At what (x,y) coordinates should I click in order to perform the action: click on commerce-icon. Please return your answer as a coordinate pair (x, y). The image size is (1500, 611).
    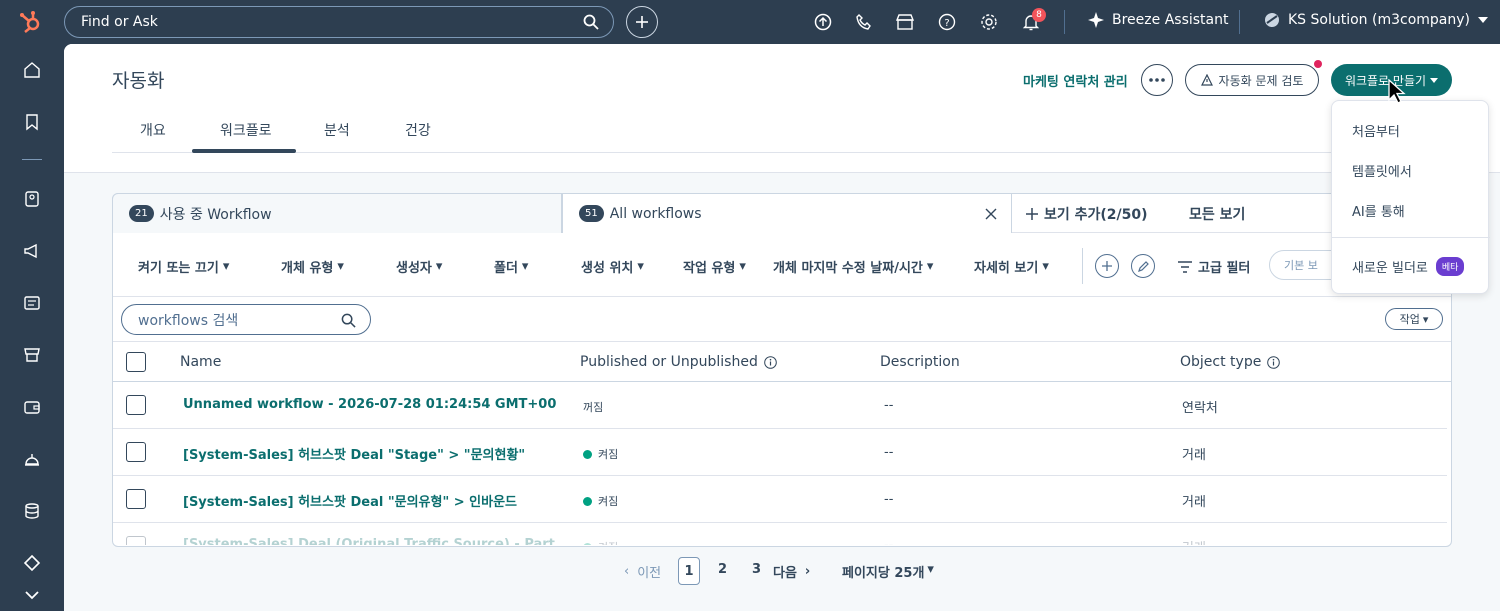
    Looking at the image, I should click on (32, 355).